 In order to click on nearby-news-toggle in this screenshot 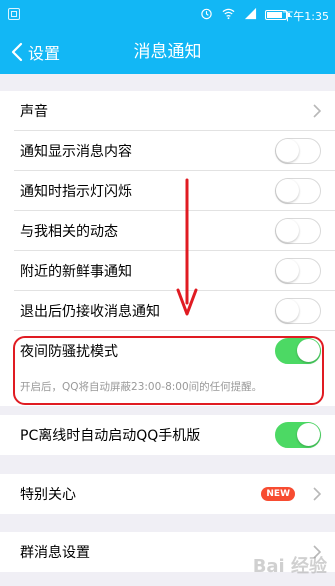, I will do `click(298, 271)`.